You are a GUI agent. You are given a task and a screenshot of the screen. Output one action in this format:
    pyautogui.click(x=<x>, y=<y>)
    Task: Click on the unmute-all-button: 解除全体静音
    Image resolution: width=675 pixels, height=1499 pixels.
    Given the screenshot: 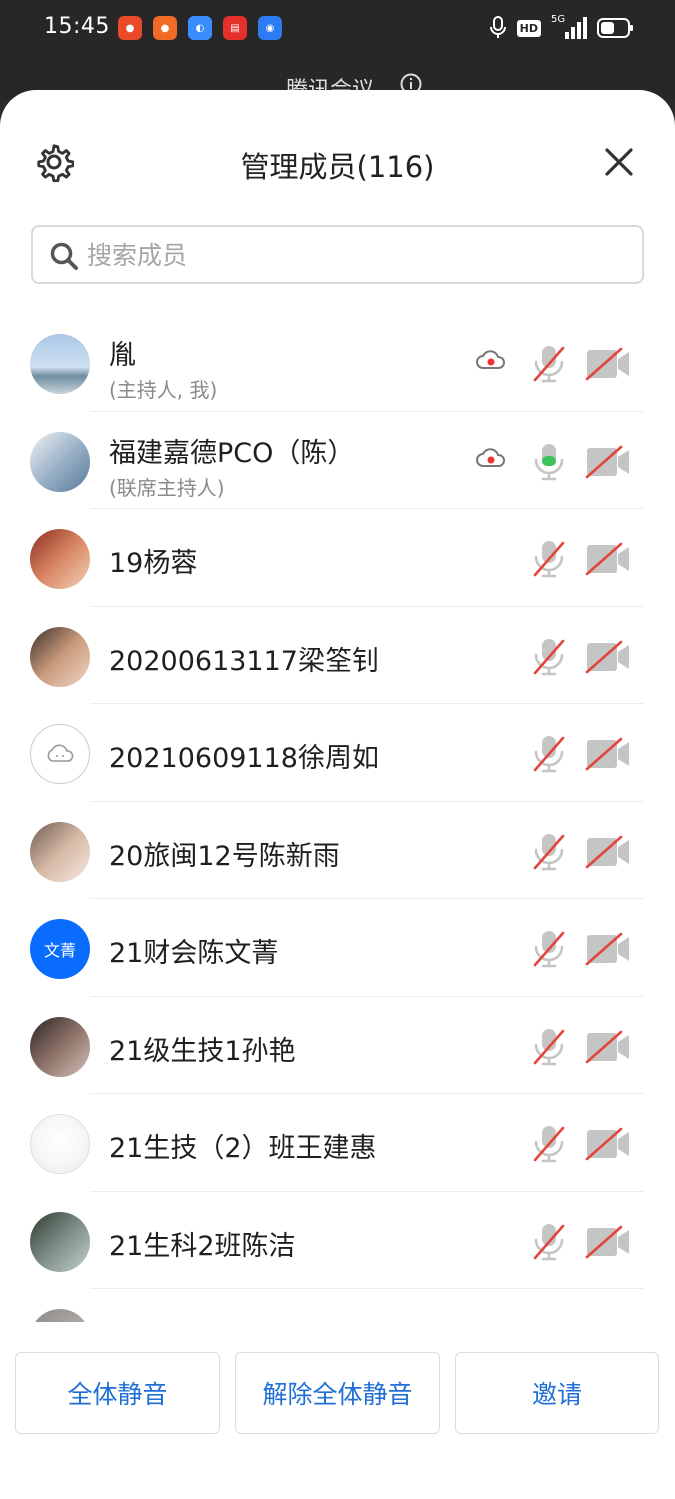 What is the action you would take?
    pyautogui.click(x=337, y=1393)
    